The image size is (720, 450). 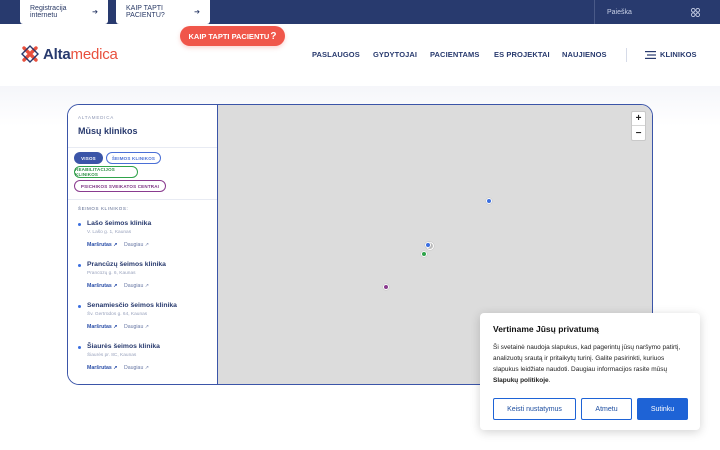 I want to click on how-to-become-patient-tab: KAIP TAPTI PACIENTU? ➔, so click(x=163, y=12).